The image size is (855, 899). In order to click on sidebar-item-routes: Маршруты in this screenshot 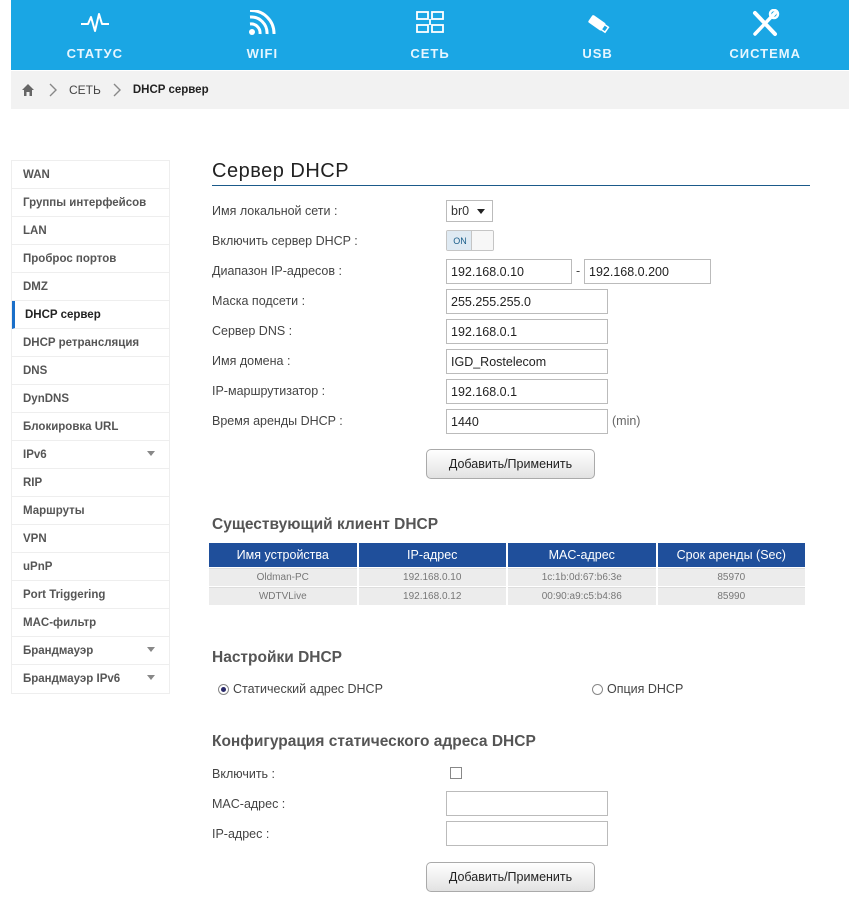, I will do `click(90, 511)`.